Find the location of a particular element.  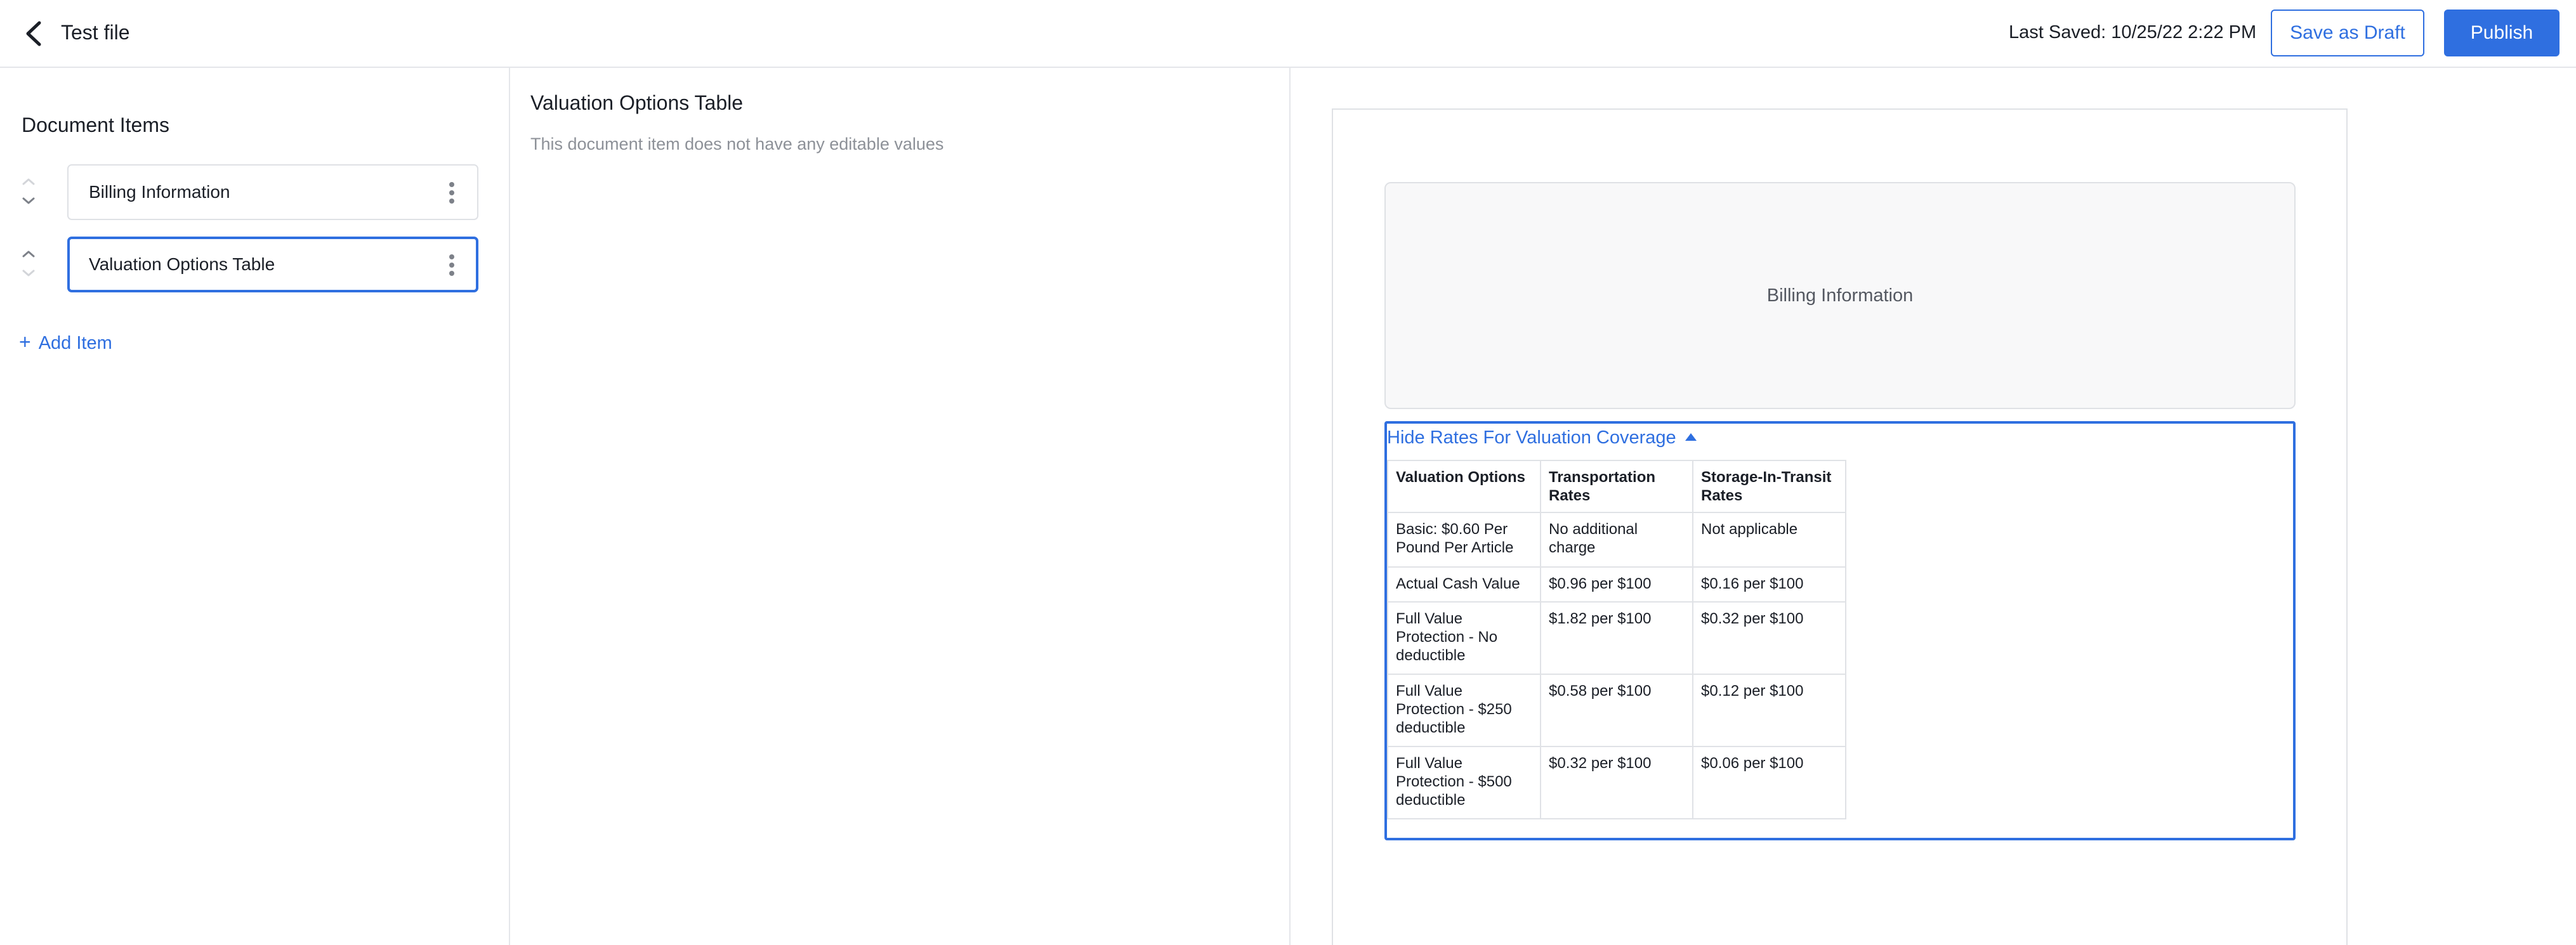

add-item-button: + Add Item is located at coordinates (65, 342).